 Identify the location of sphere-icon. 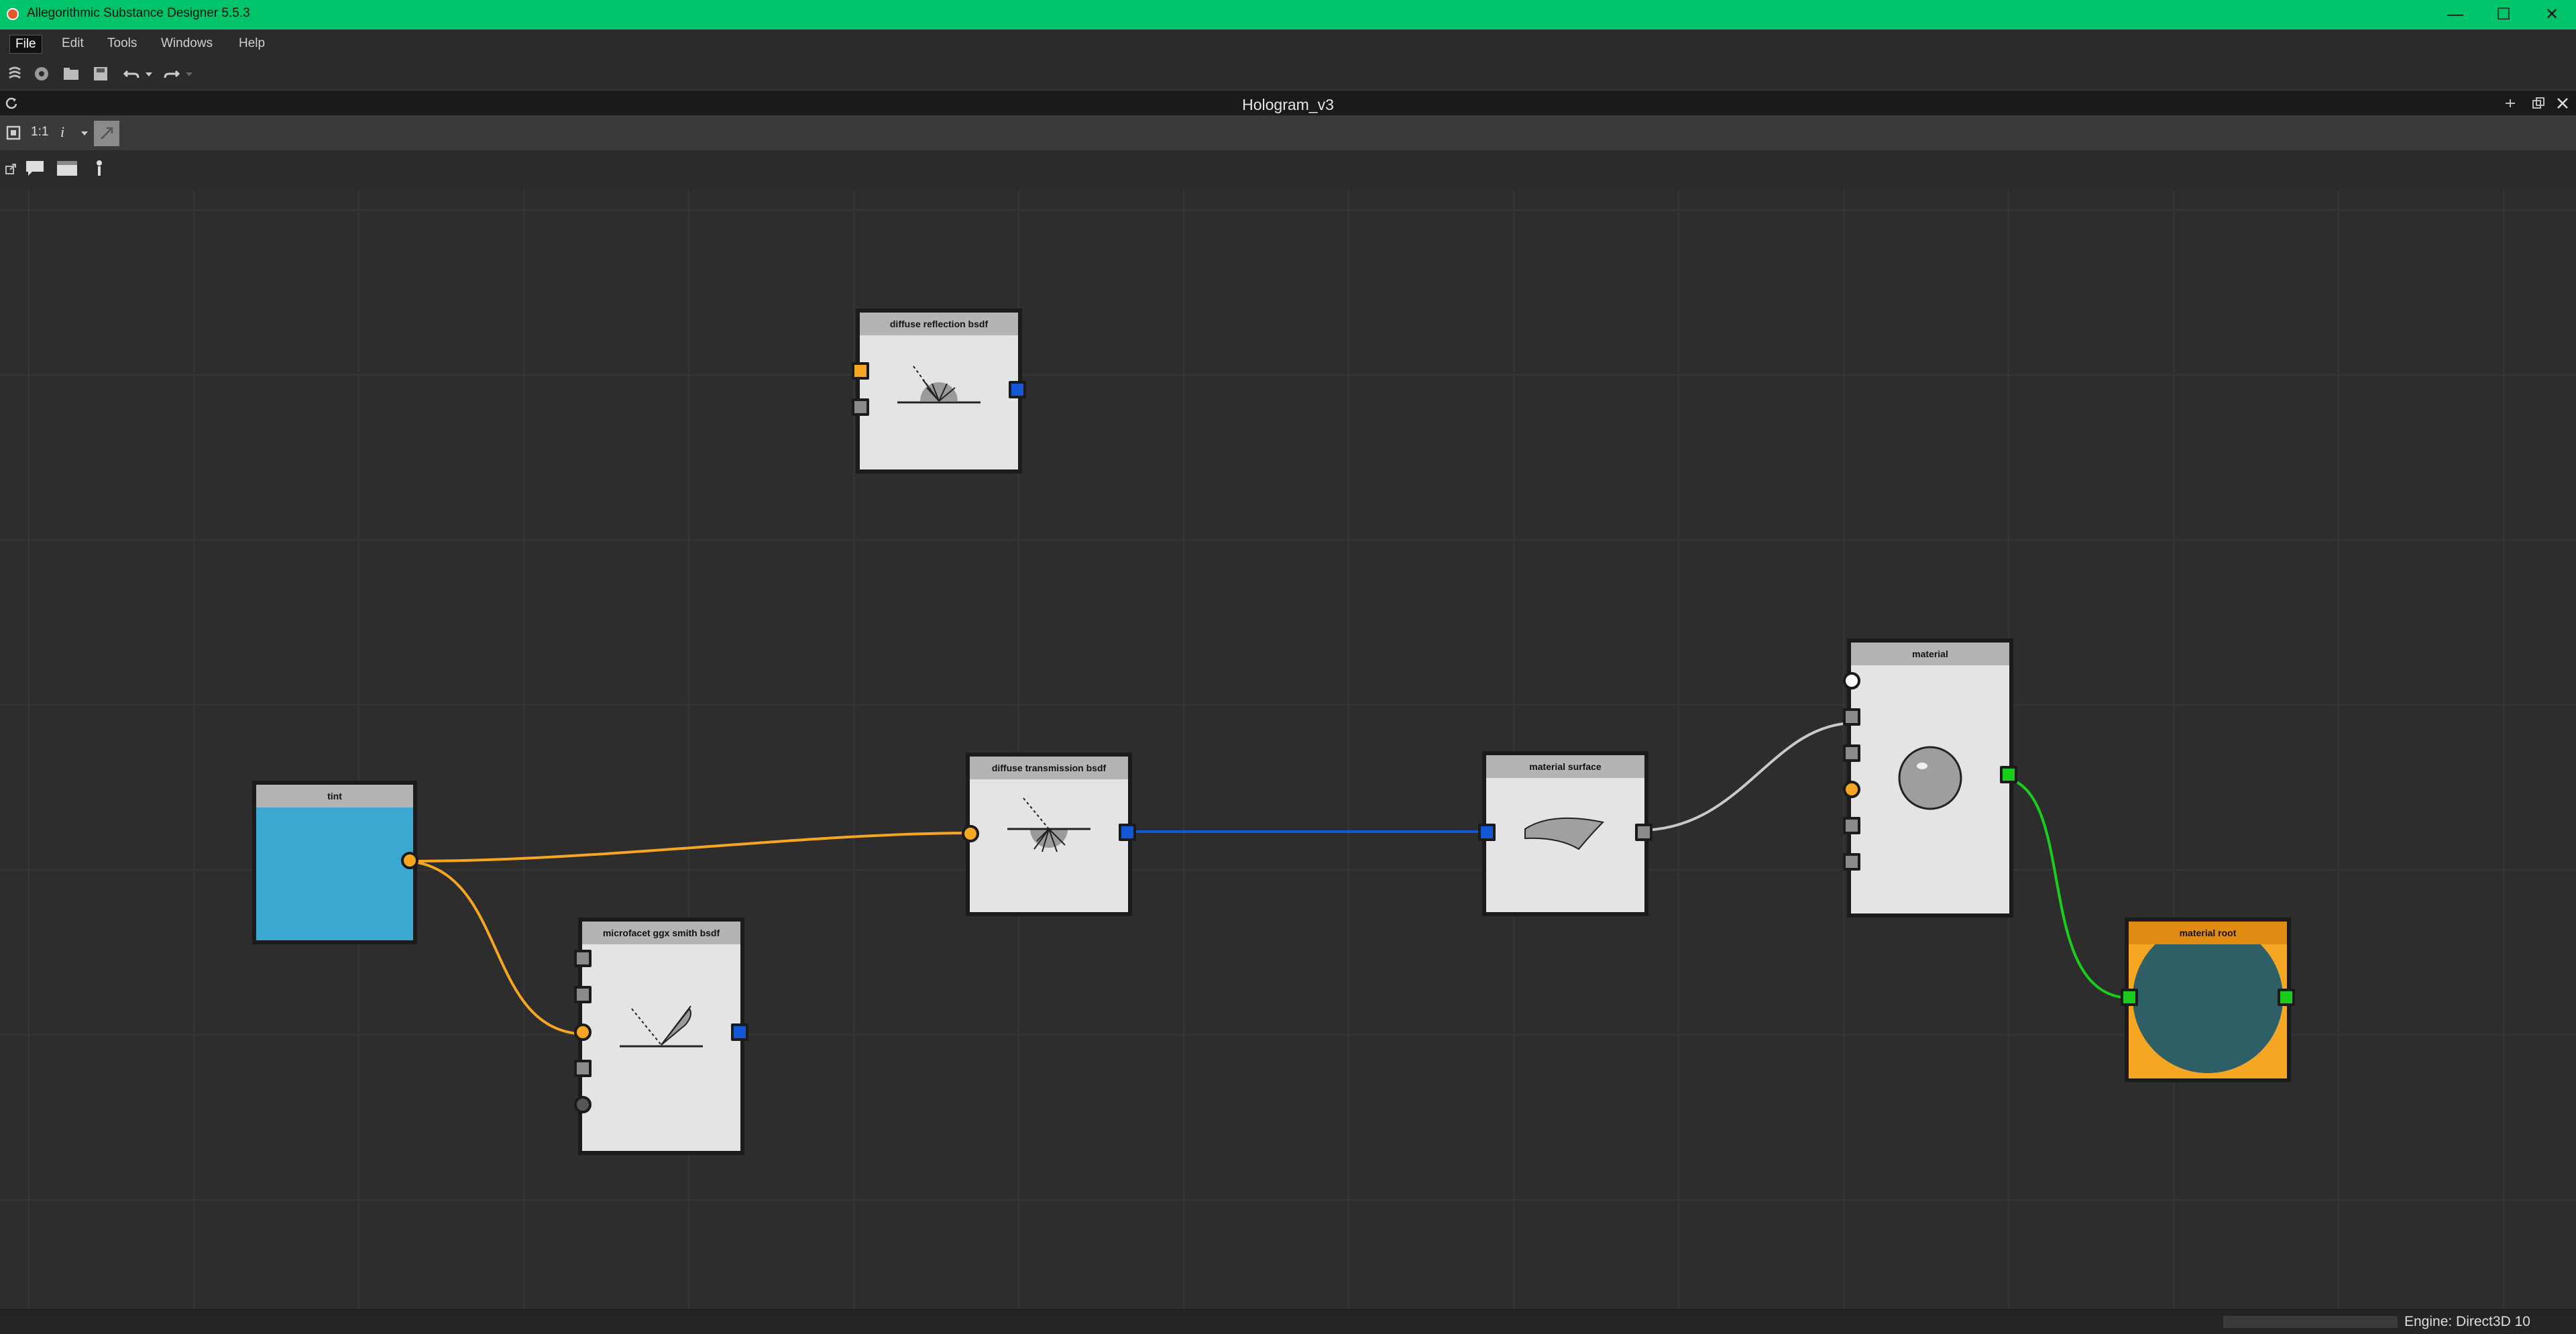
(1930, 778).